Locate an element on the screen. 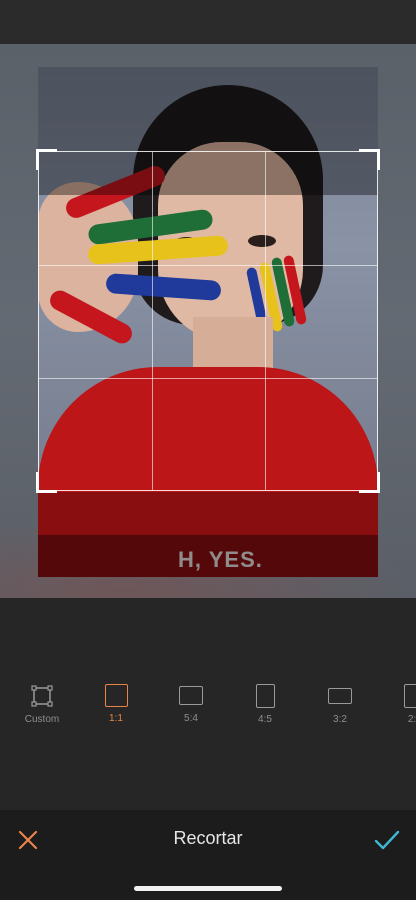 The image size is (416, 900). ratio-option-5-4: 5:4 is located at coordinates (191, 704).